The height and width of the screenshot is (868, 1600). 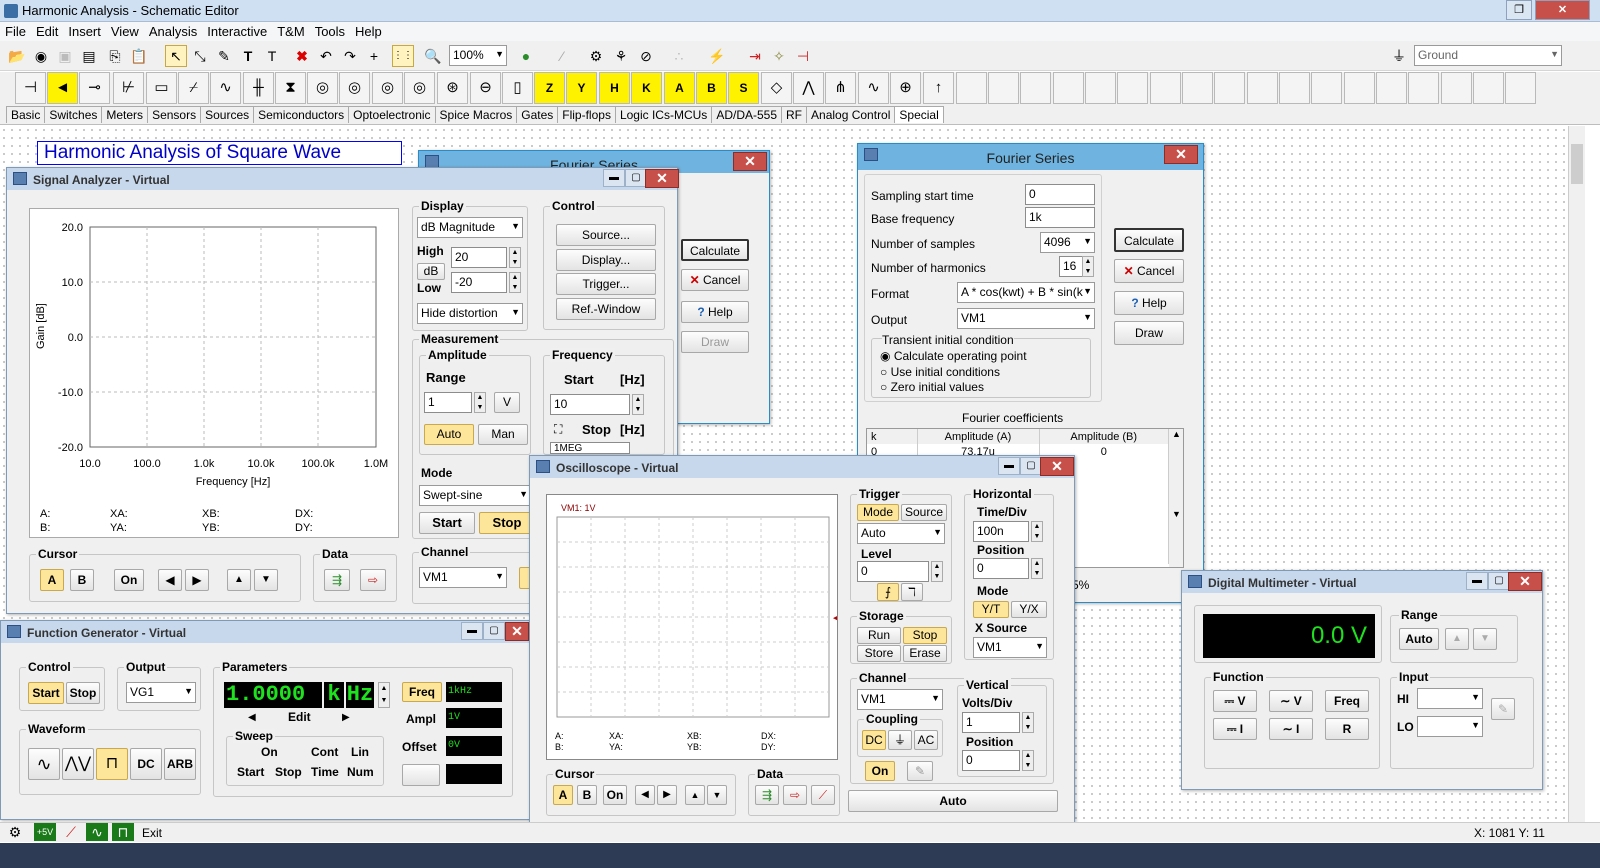 What do you see at coordinates (470, 313) in the screenshot?
I see `distortion-select: Hide distortion ▼` at bounding box center [470, 313].